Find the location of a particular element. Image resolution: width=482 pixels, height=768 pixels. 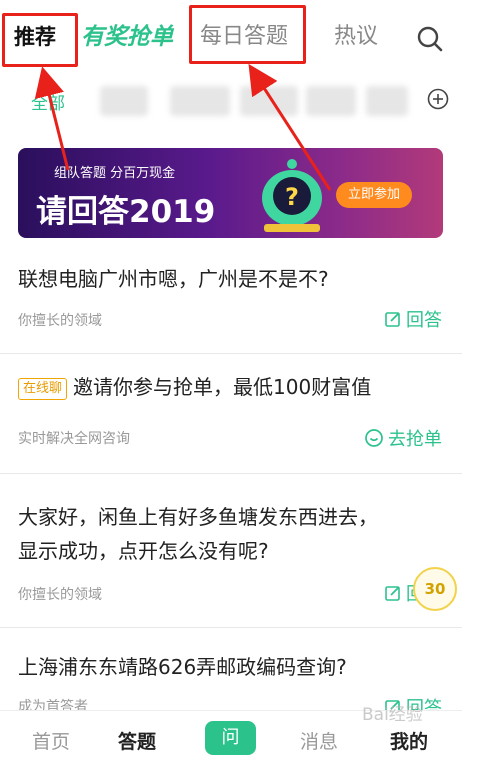

nav-home: 首页 is located at coordinates (51, 740).